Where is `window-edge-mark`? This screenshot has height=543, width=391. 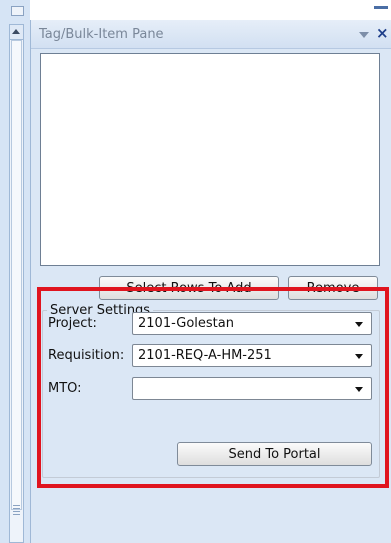 window-edge-mark is located at coordinates (381, 7).